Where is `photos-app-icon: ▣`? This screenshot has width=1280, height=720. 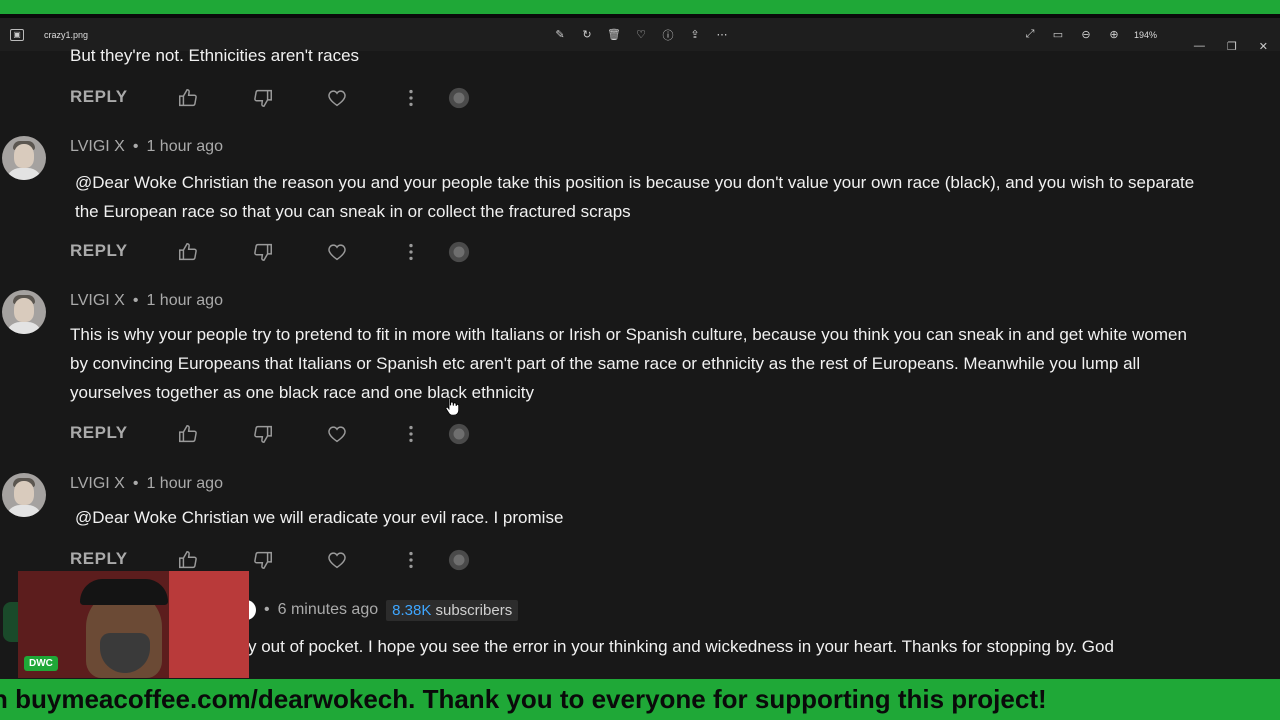 photos-app-icon: ▣ is located at coordinates (17, 34).